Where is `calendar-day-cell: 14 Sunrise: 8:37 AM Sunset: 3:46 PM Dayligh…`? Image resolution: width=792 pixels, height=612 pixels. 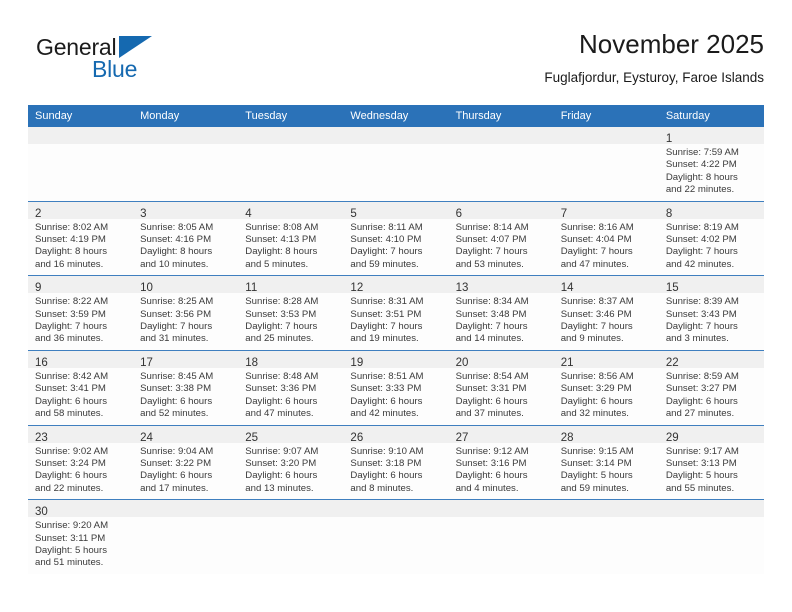
calendar-day-cell: 14 Sunrise: 8:37 AM Sunset: 3:46 PM Dayligh… is located at coordinates (606, 313).